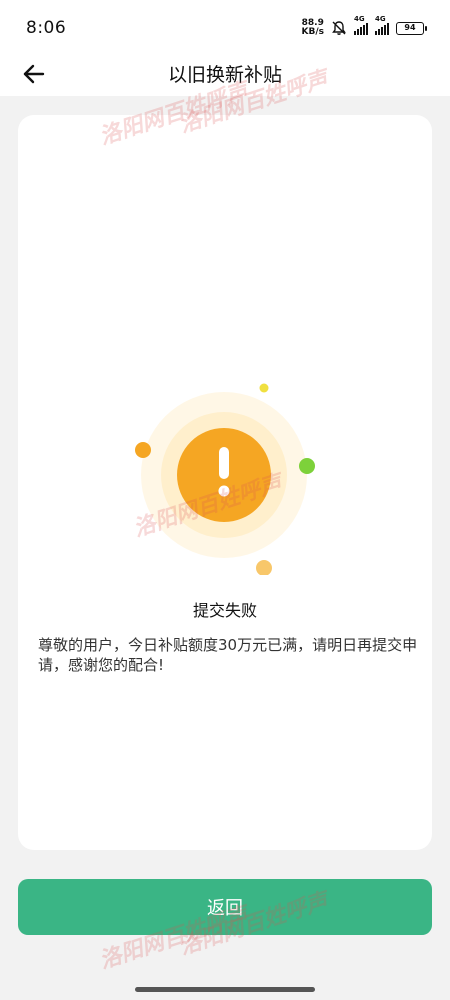  Describe the element at coordinates (312, 32) in the screenshot. I see `network-speed-unit: KB/s` at that location.